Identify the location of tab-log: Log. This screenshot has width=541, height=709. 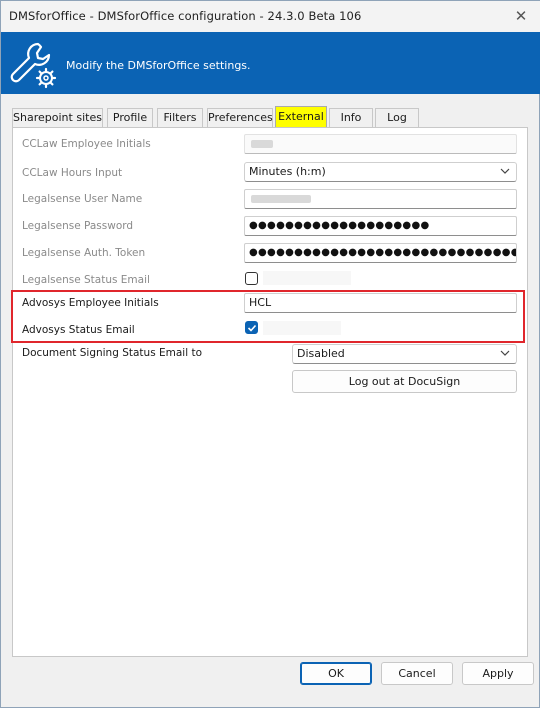
(397, 117).